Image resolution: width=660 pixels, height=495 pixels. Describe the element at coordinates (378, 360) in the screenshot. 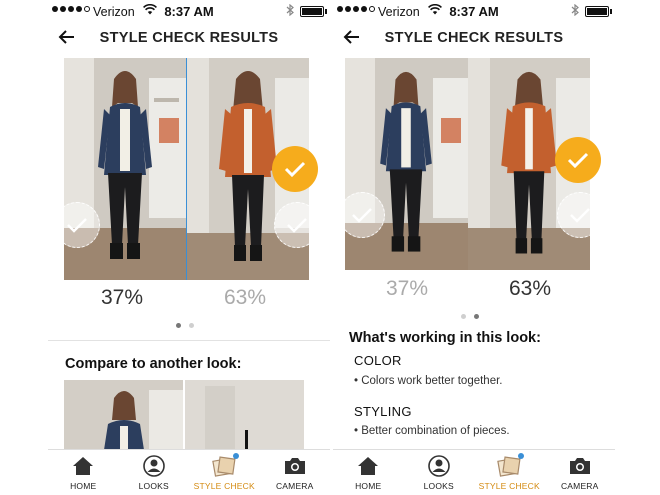

I see `color-label: COLOR` at that location.